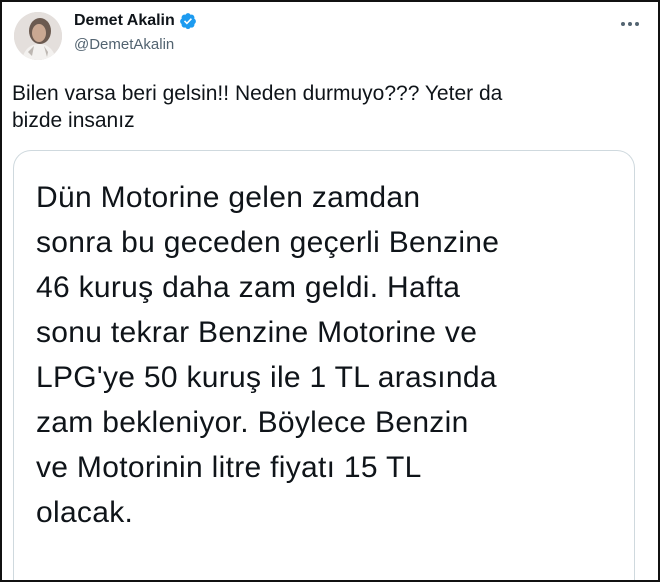  What do you see at coordinates (266, 377) in the screenshot?
I see `card-text-line: LPG'ye 50 kuruş ile 1 TL arasında` at bounding box center [266, 377].